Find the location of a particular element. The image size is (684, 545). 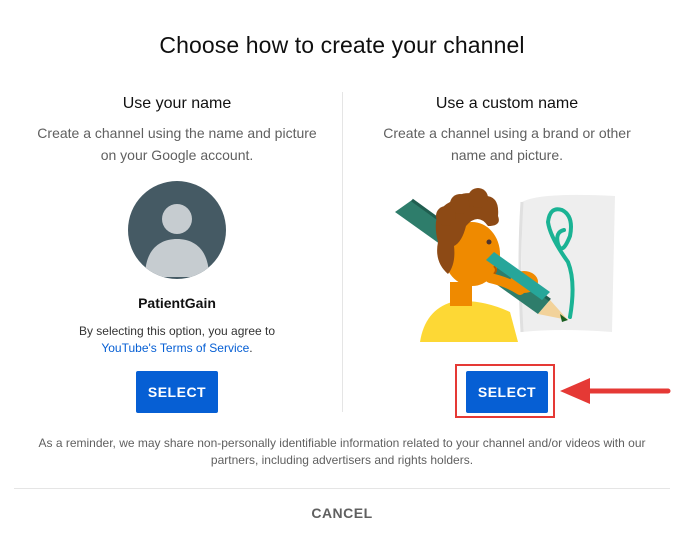

dialog-title: Choose how to create your channel is located at coordinates (342, 45).